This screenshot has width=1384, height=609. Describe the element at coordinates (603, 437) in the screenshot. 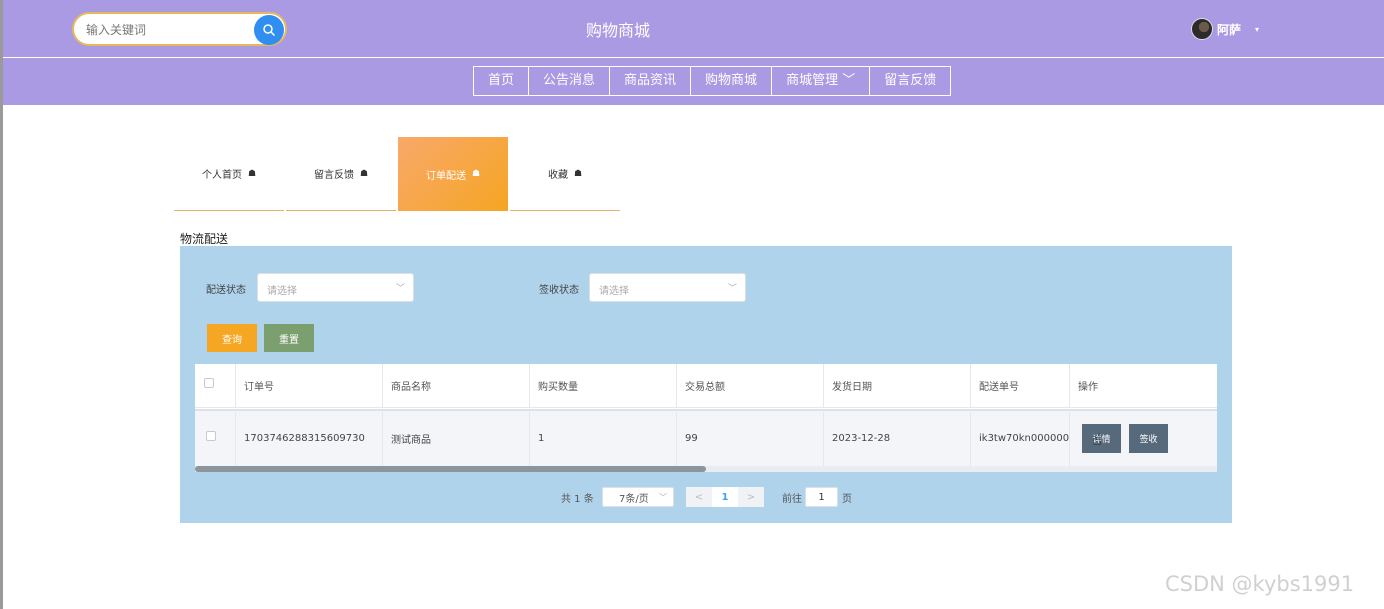

I see `quantity-cell: 1` at that location.